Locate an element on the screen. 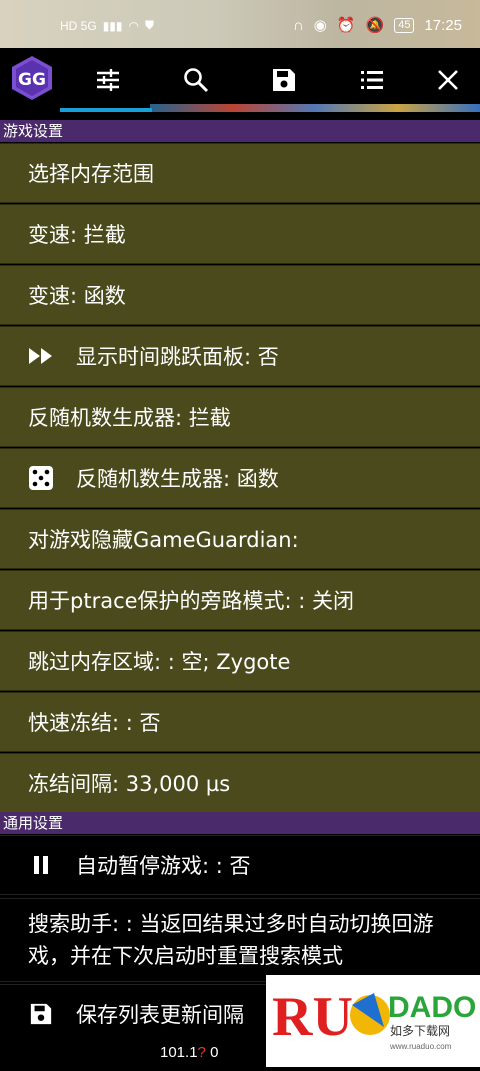 This screenshot has height=1071, width=480. close-icon is located at coordinates (448, 80).